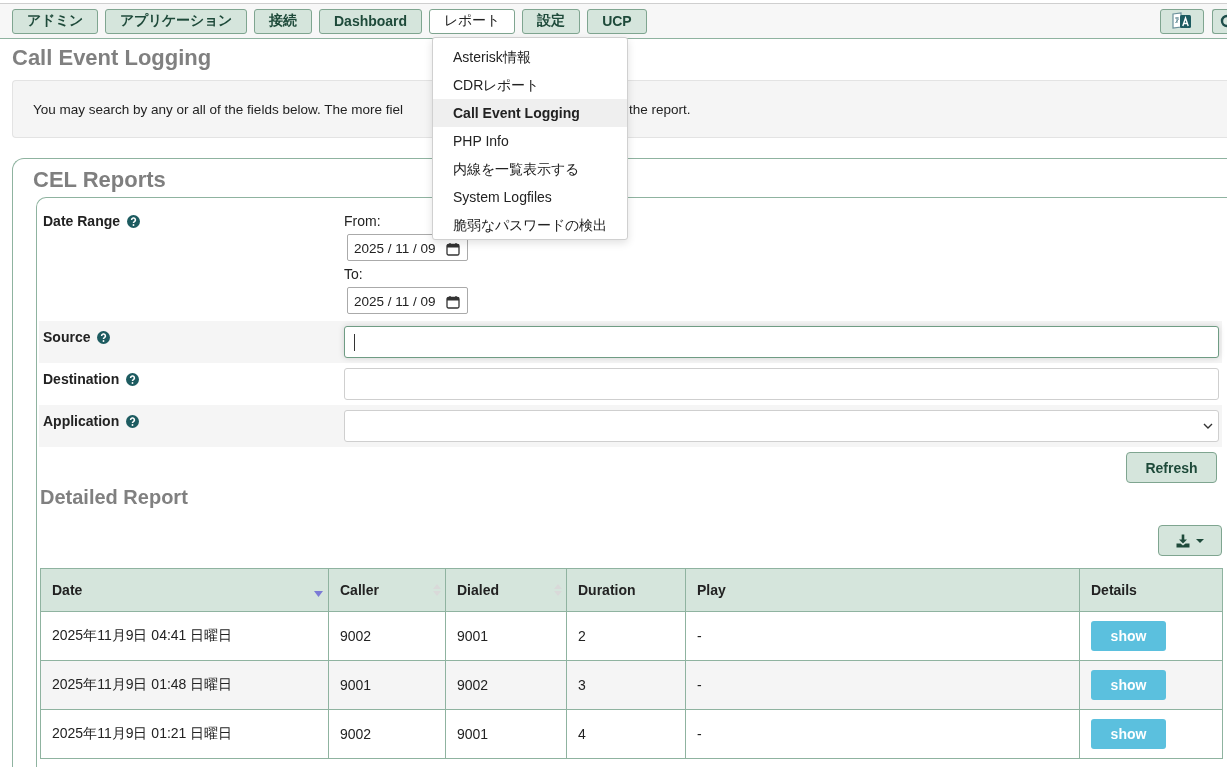 This screenshot has height=767, width=1227. I want to click on menu-item: System Logfiles, so click(530, 197).